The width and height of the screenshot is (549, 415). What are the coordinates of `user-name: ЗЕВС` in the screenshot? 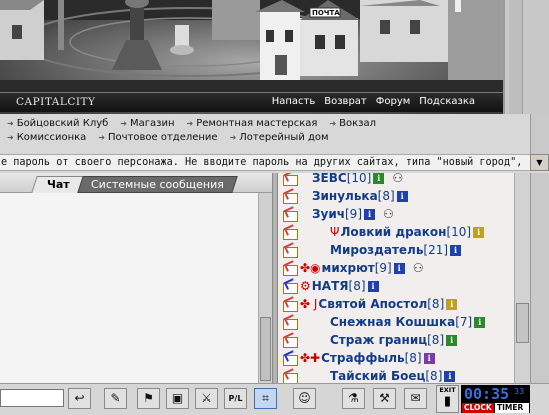 It's located at (329, 179).